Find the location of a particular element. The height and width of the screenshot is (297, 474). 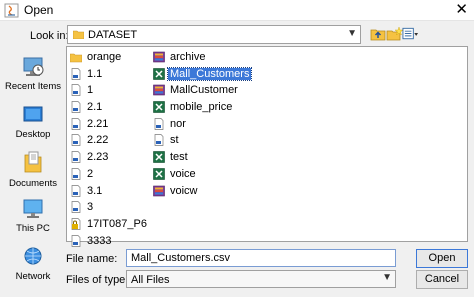

look-in-dropdown: DATASET ▼ is located at coordinates (214, 34).